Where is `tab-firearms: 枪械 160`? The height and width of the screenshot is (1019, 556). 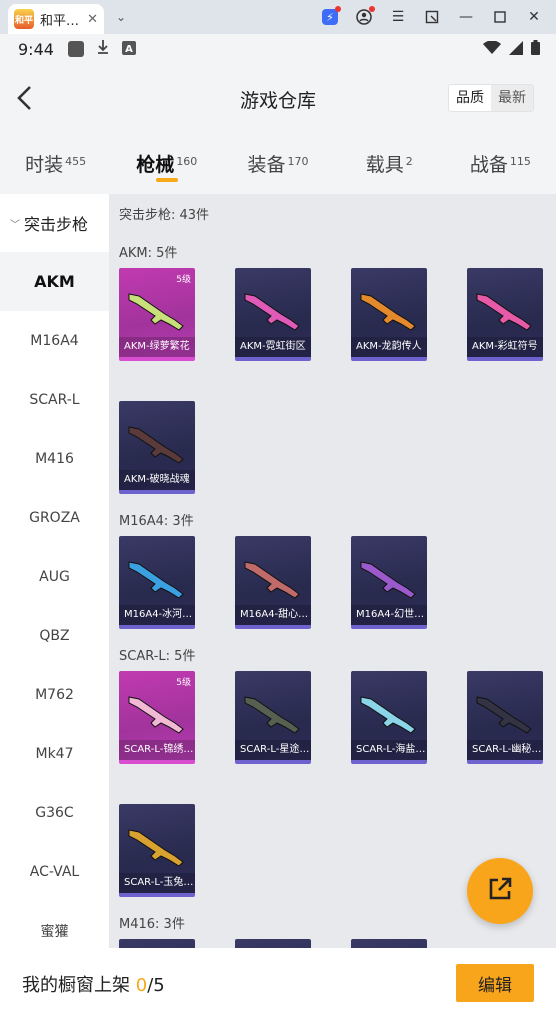 tab-firearms: 枪械 160 is located at coordinates (166, 162).